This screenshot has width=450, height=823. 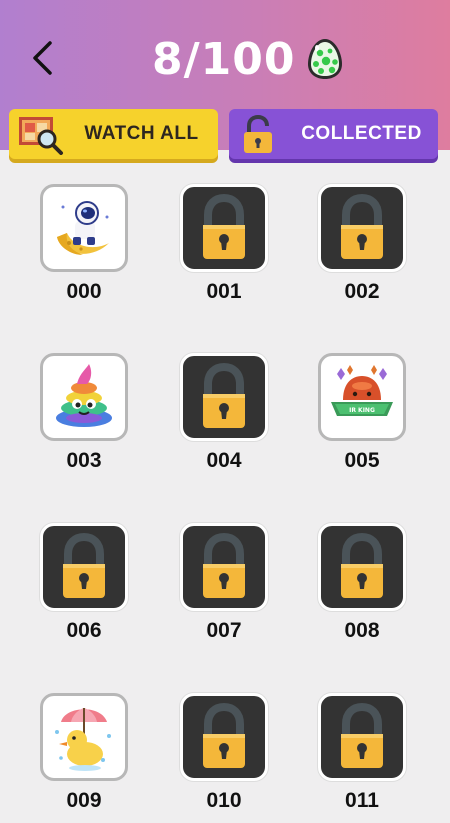 What do you see at coordinates (362, 397) in the screenshot?
I see `sticker-tile: IR KING` at bounding box center [362, 397].